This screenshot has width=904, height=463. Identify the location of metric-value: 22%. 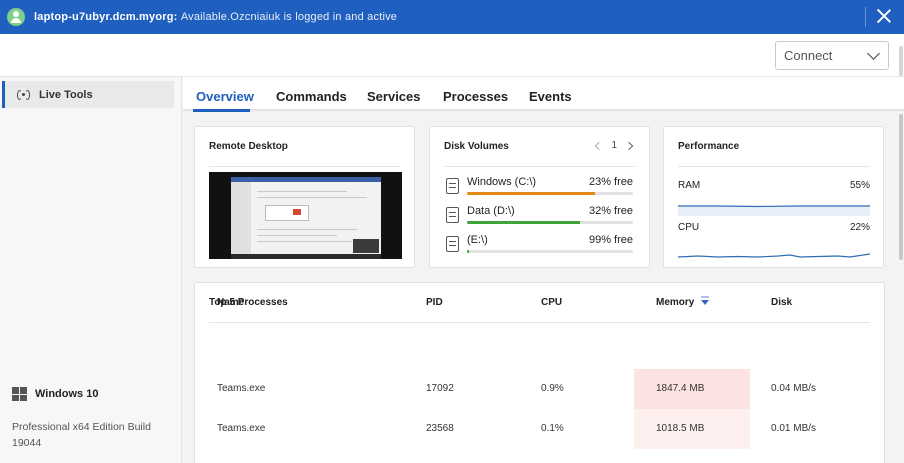
(859, 227).